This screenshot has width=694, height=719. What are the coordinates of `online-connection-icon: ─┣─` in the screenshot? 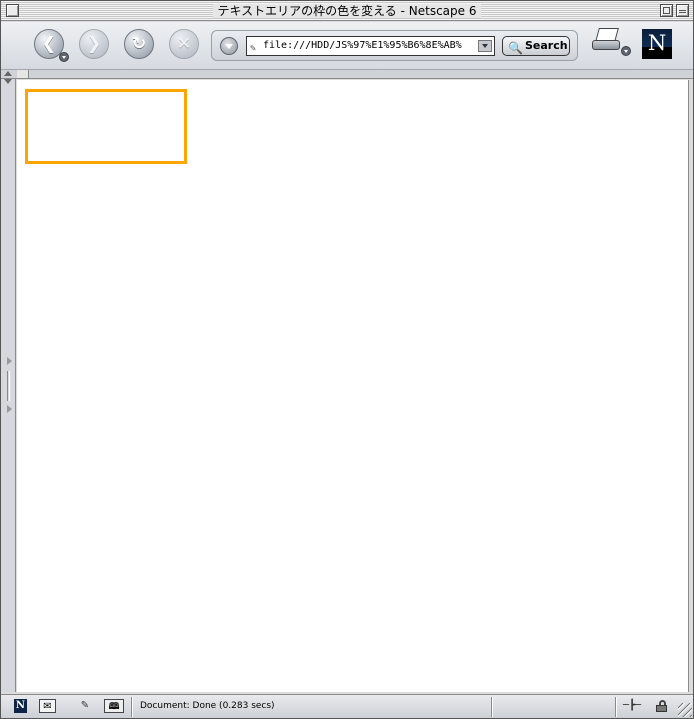 It's located at (635, 706).